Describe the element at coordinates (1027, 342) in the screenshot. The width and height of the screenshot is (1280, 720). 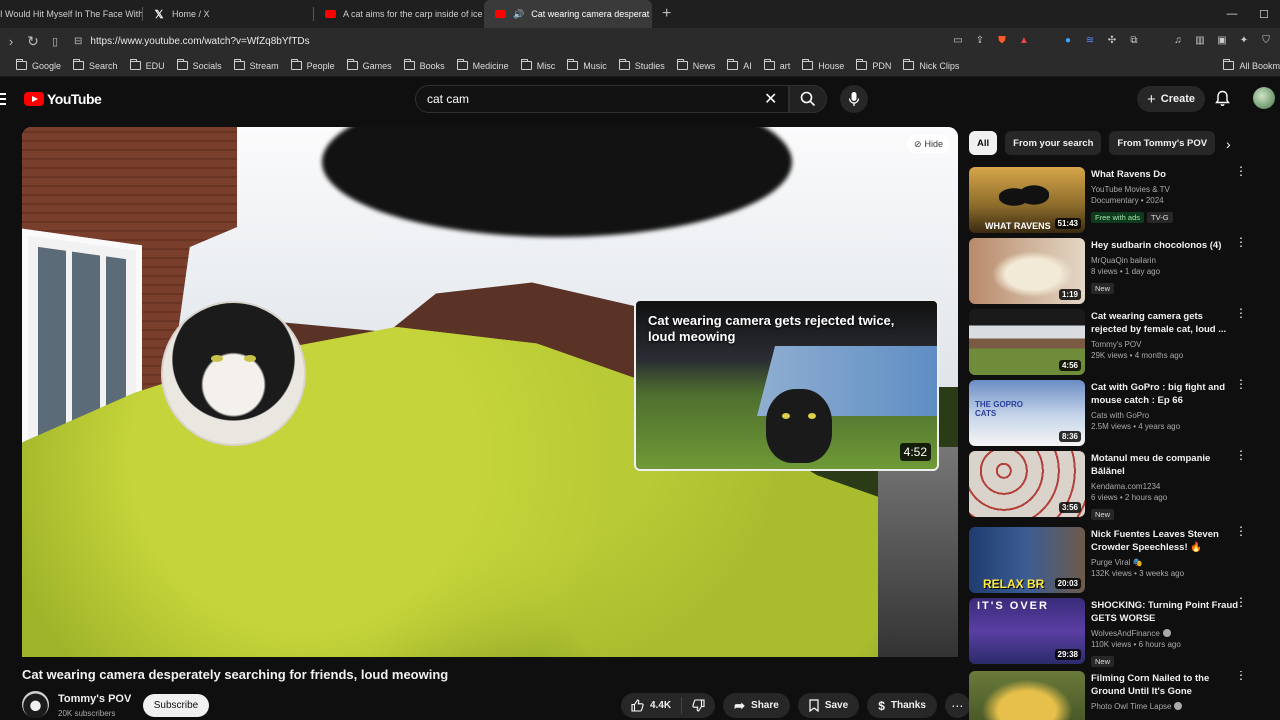
I see `video-thumbnail: 4:56` at that location.